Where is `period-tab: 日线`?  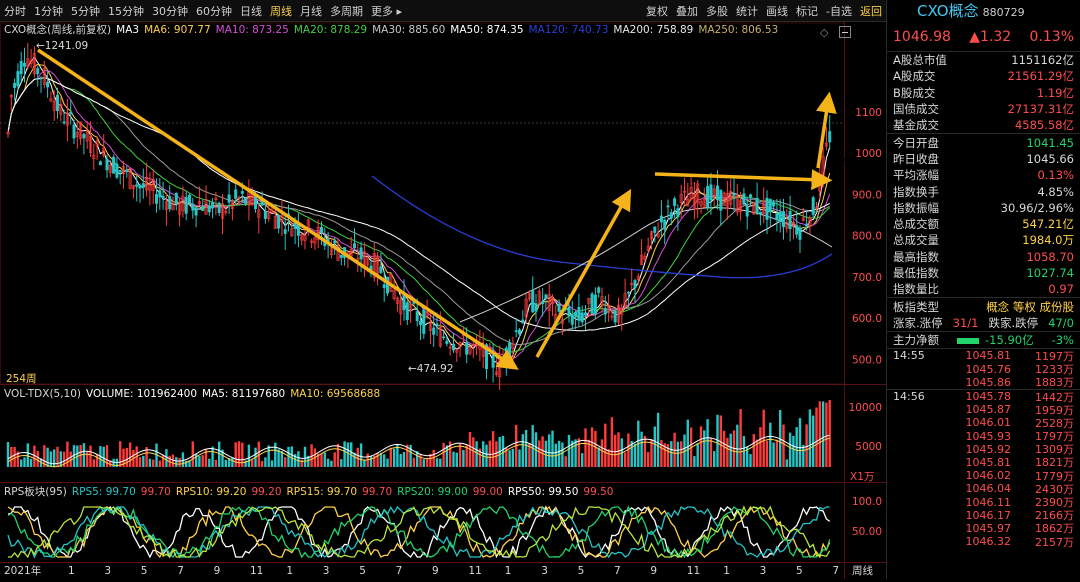
period-tab: 日线 is located at coordinates (251, 11).